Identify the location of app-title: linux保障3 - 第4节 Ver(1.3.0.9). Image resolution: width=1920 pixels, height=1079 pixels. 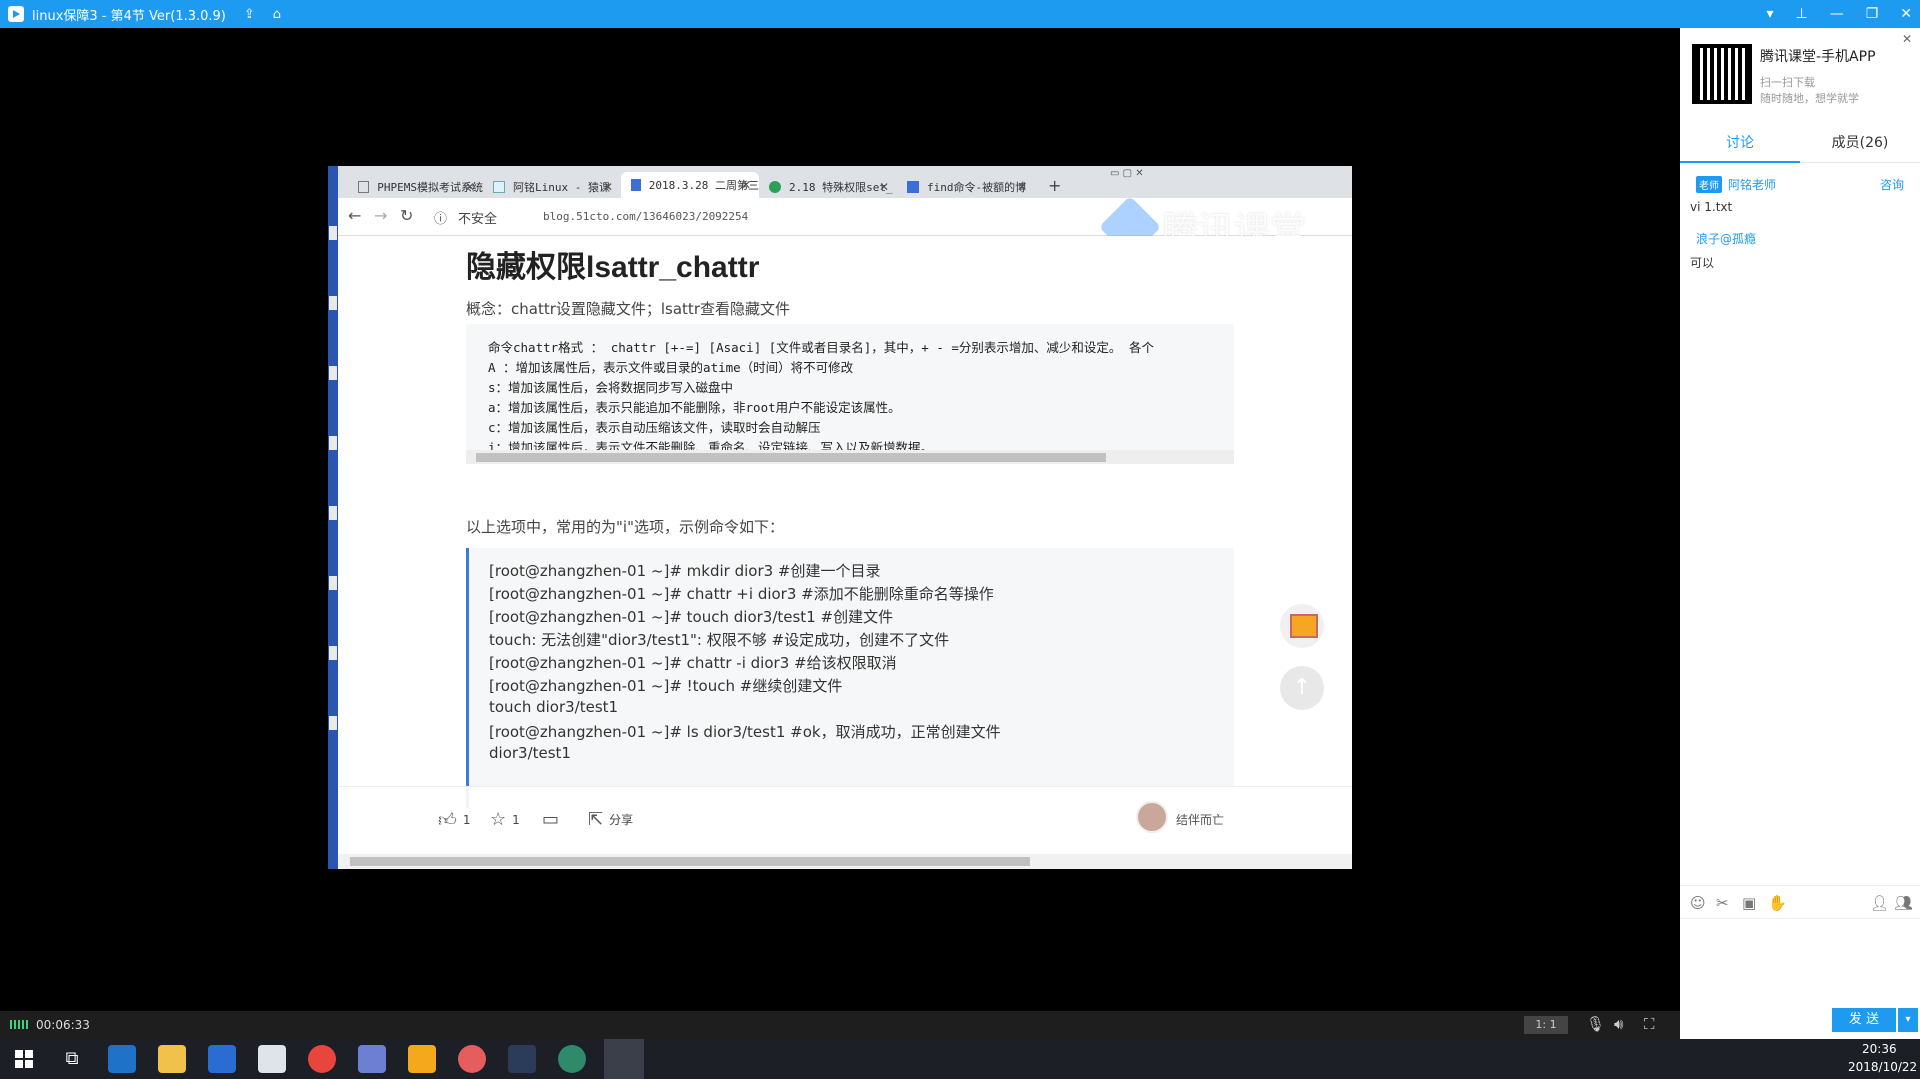
(129, 16).